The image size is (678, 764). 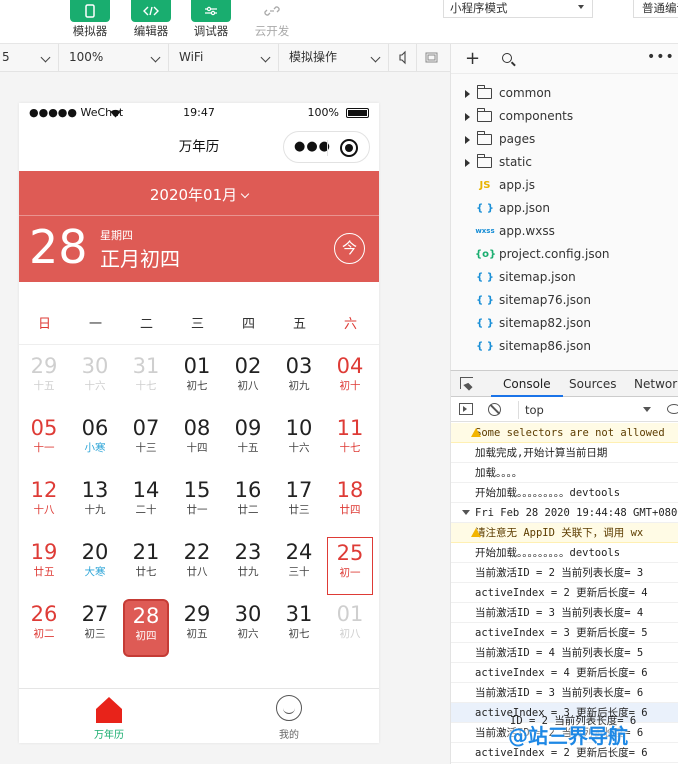 What do you see at coordinates (272, 31) in the screenshot?
I see `cloud-dev-label: 云开发` at bounding box center [272, 31].